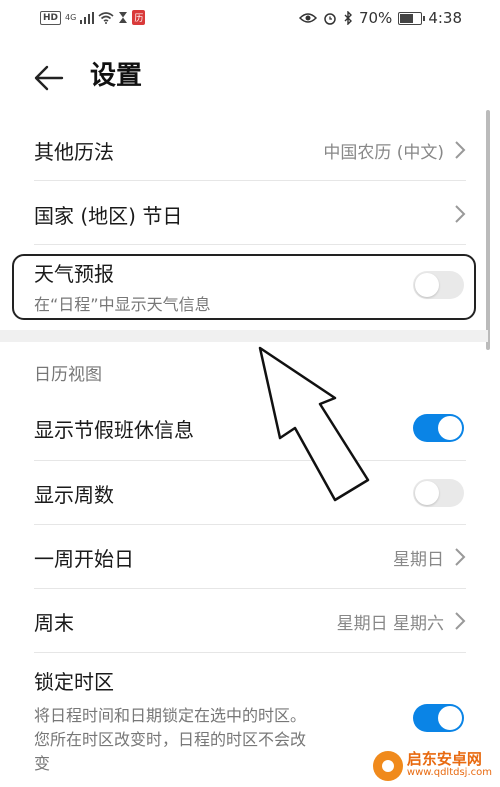 The height and width of the screenshot is (787, 500). I want to click on show-holiday-toggle, so click(438, 428).